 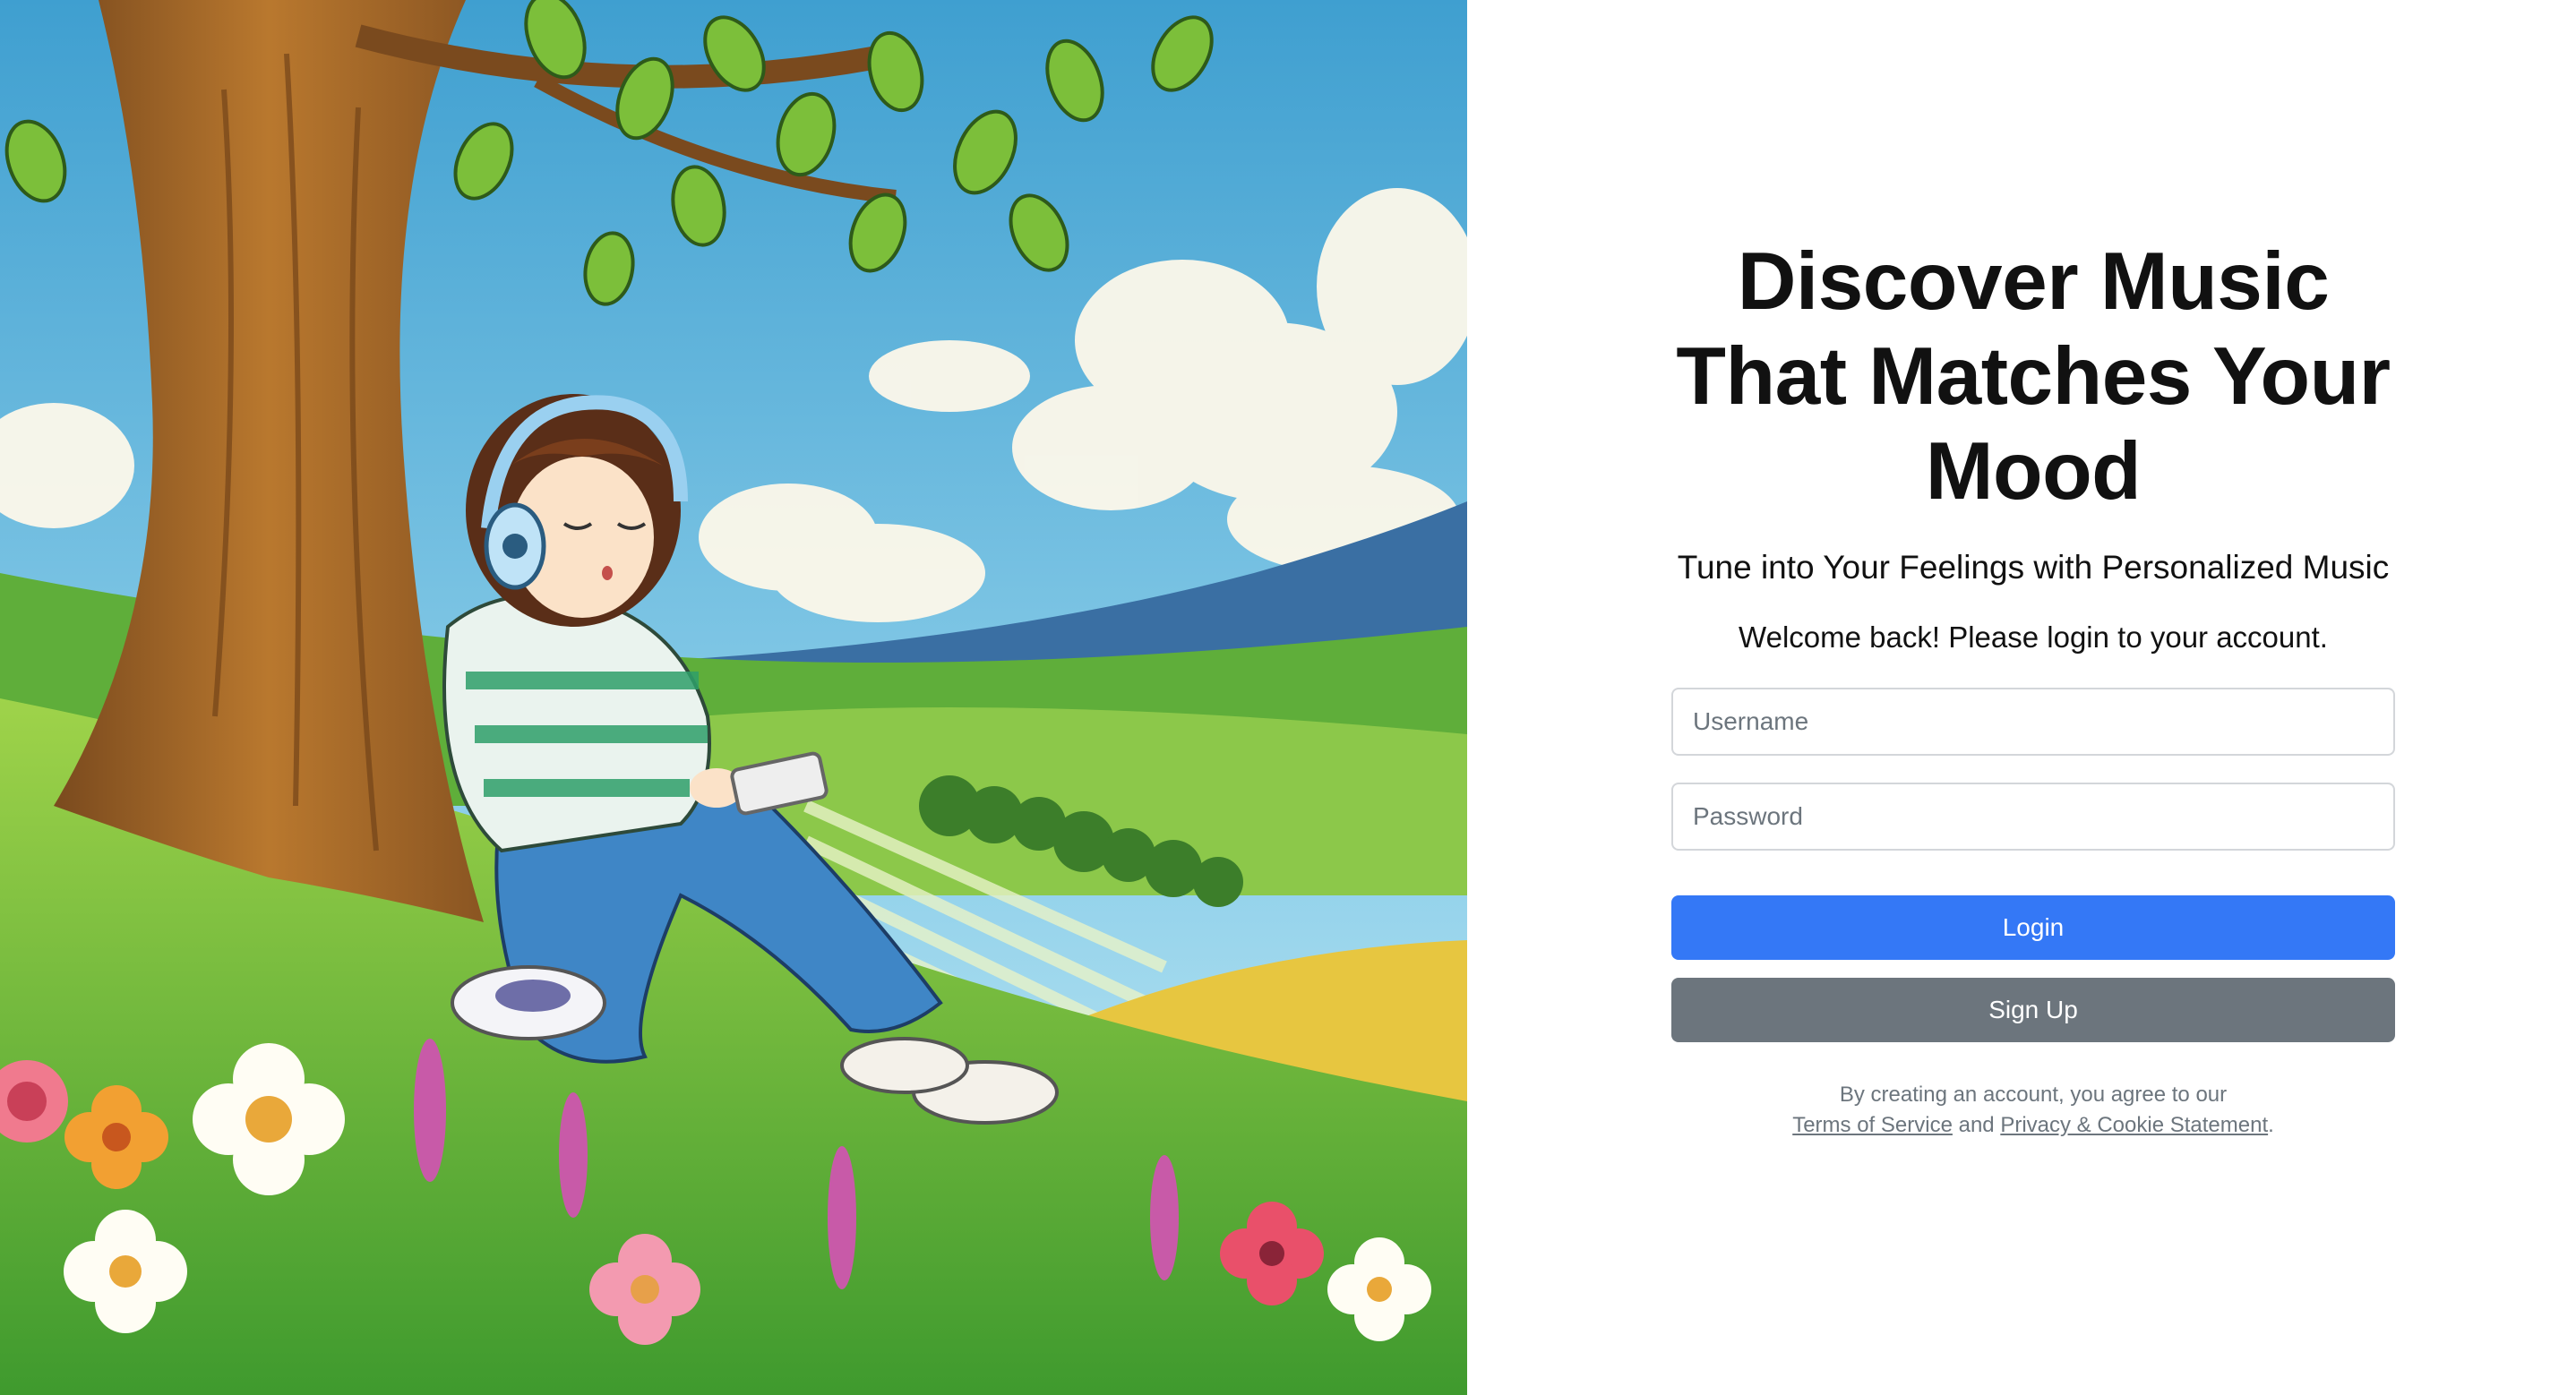 I want to click on legal-and-text: and, so click(x=1976, y=1125).